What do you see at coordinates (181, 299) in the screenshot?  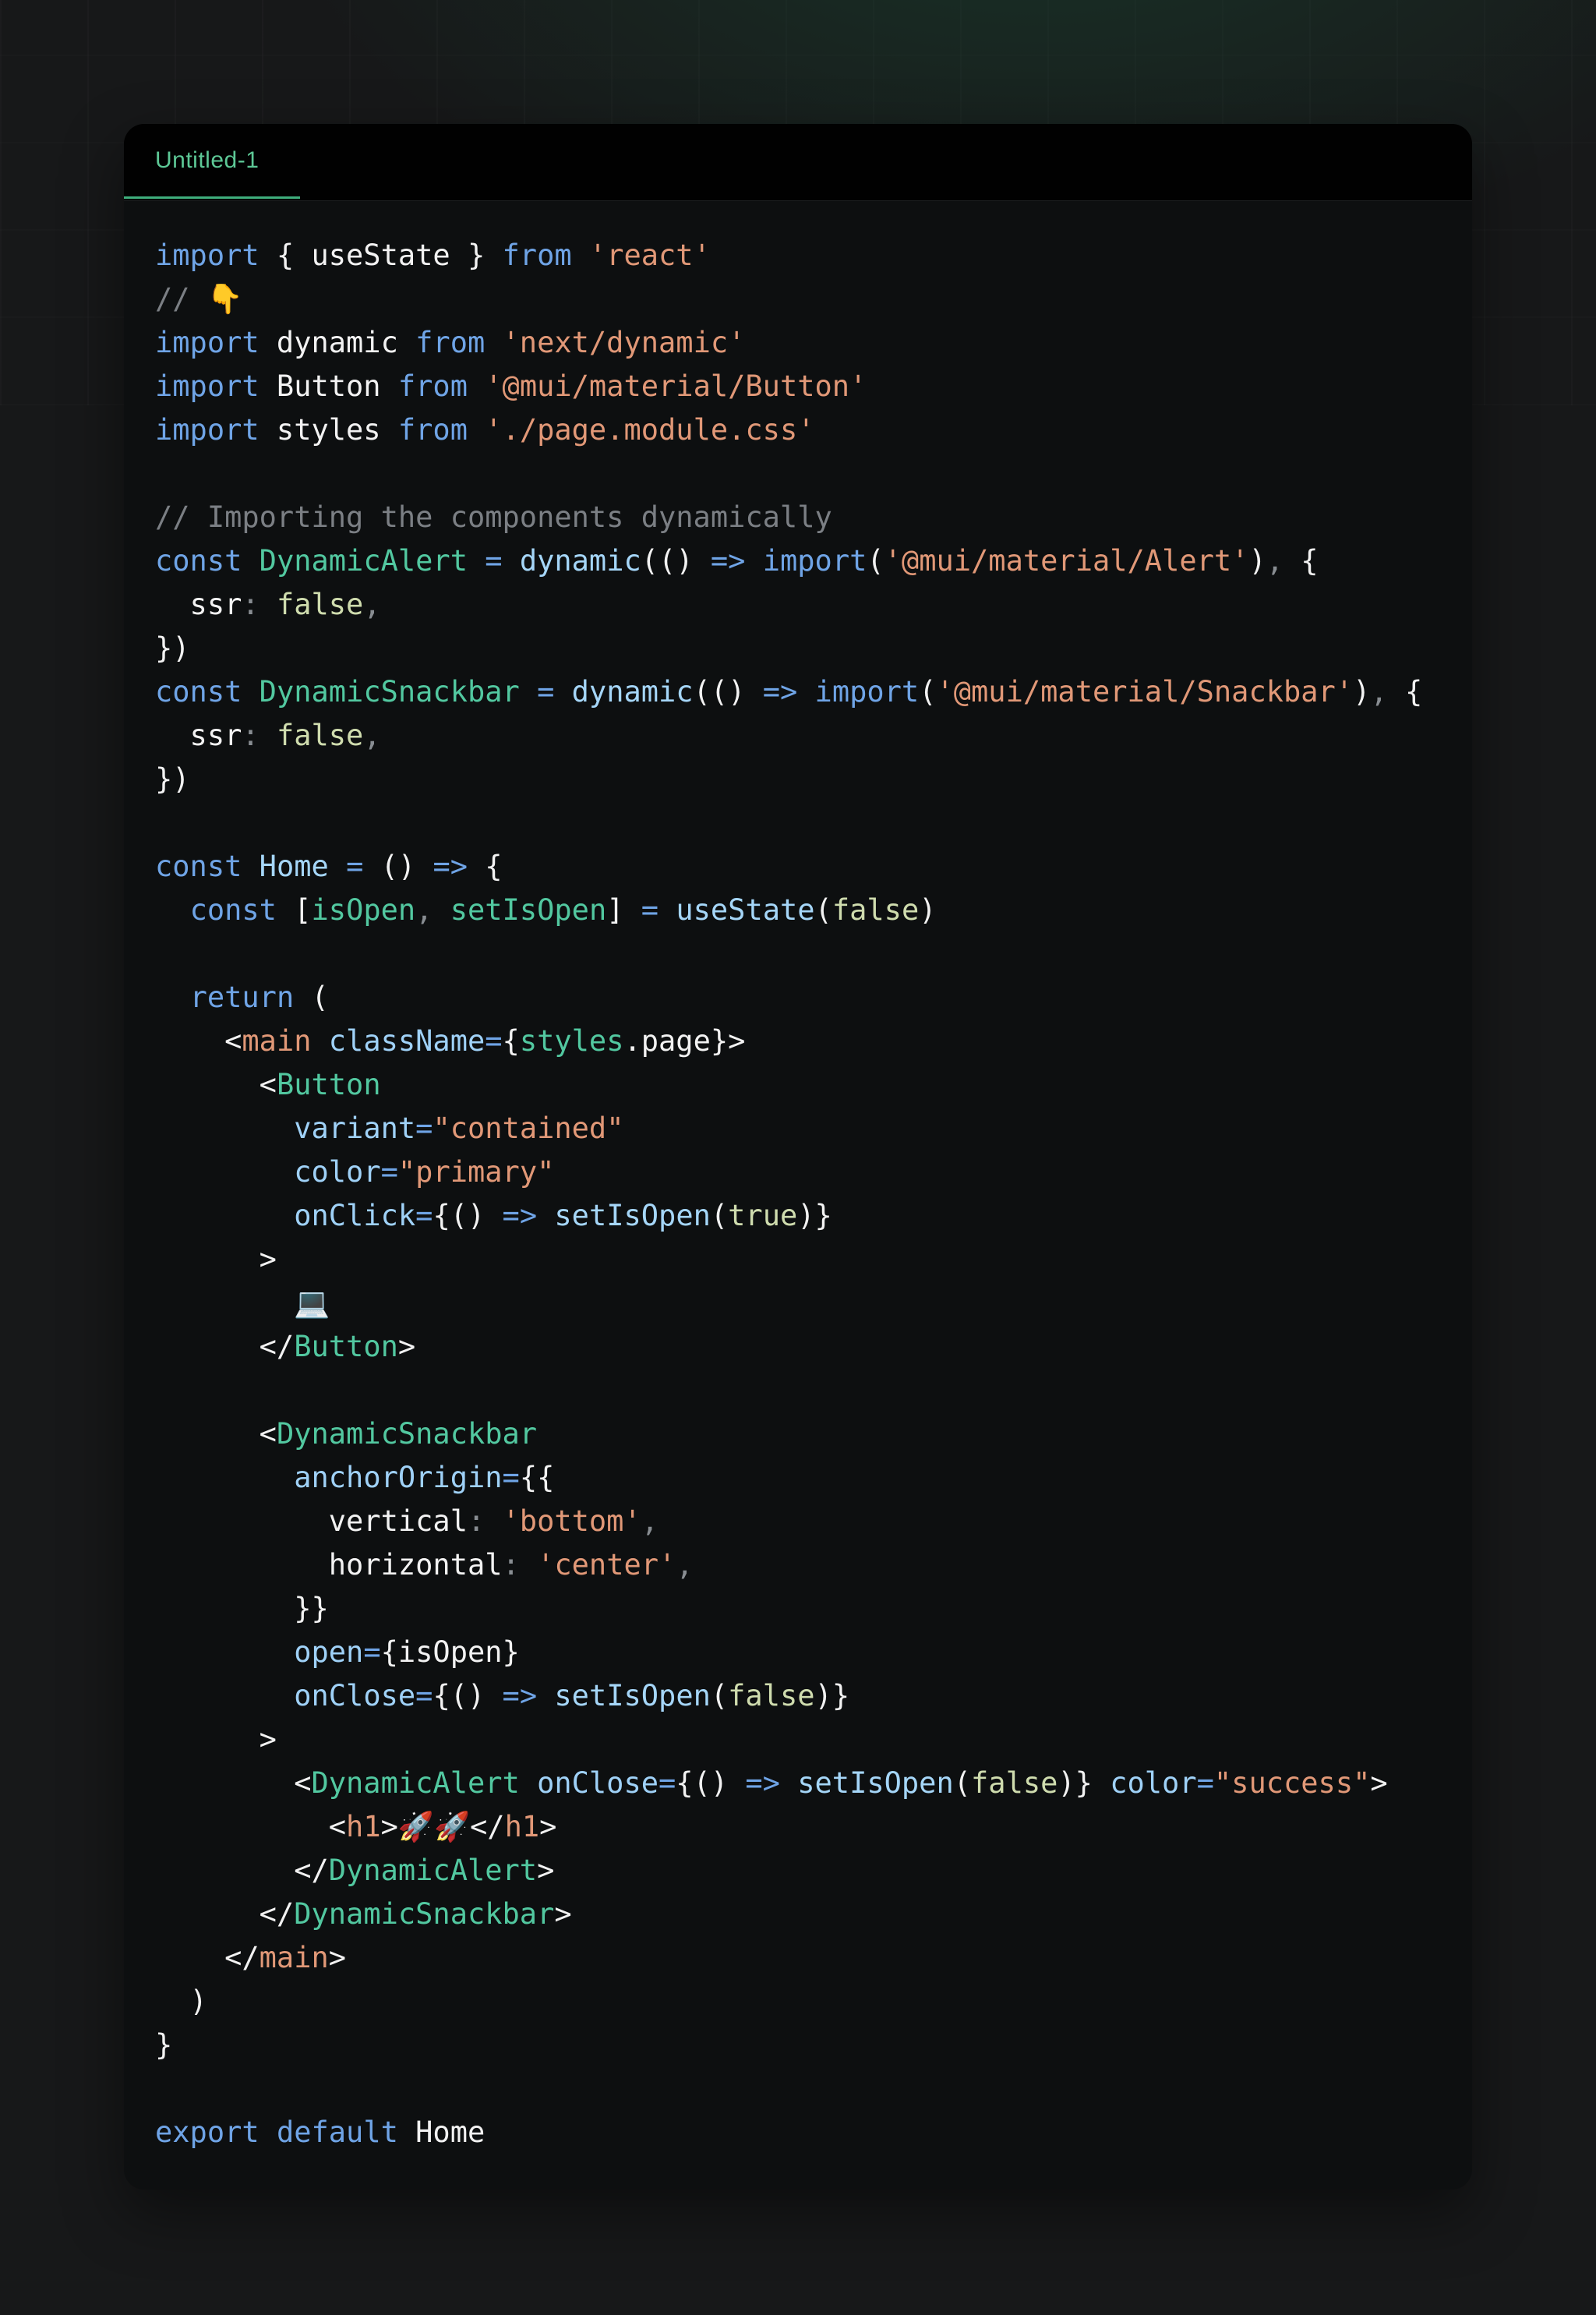 I see `code-comment: //` at bounding box center [181, 299].